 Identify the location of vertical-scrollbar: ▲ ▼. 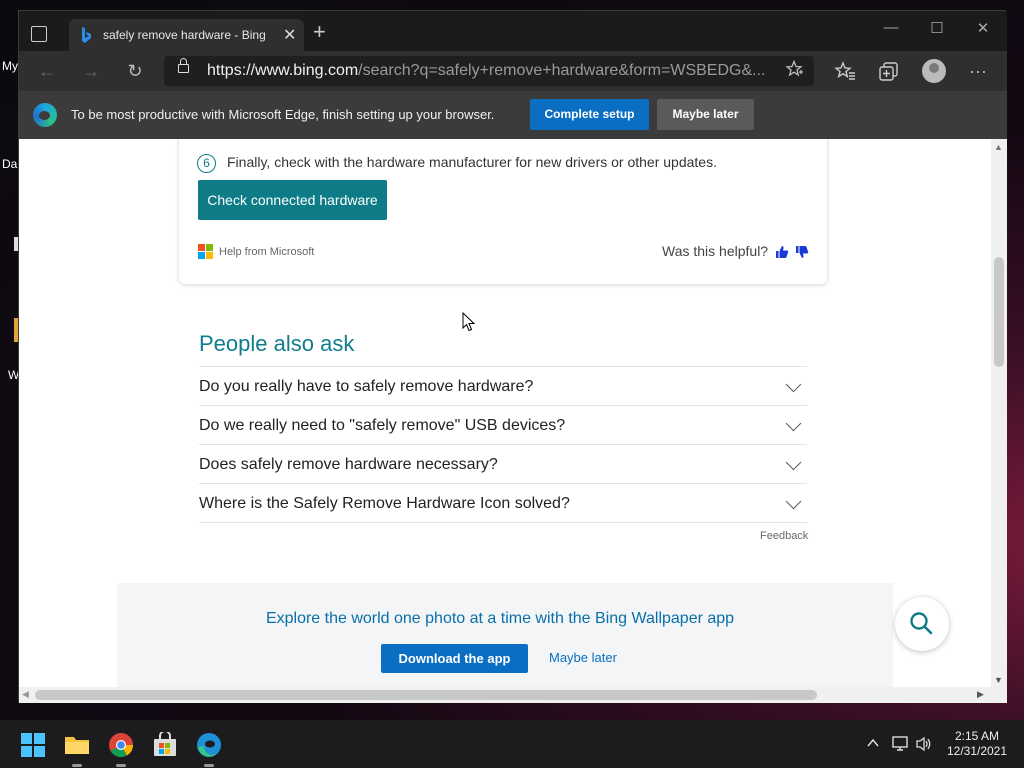
(999, 413).